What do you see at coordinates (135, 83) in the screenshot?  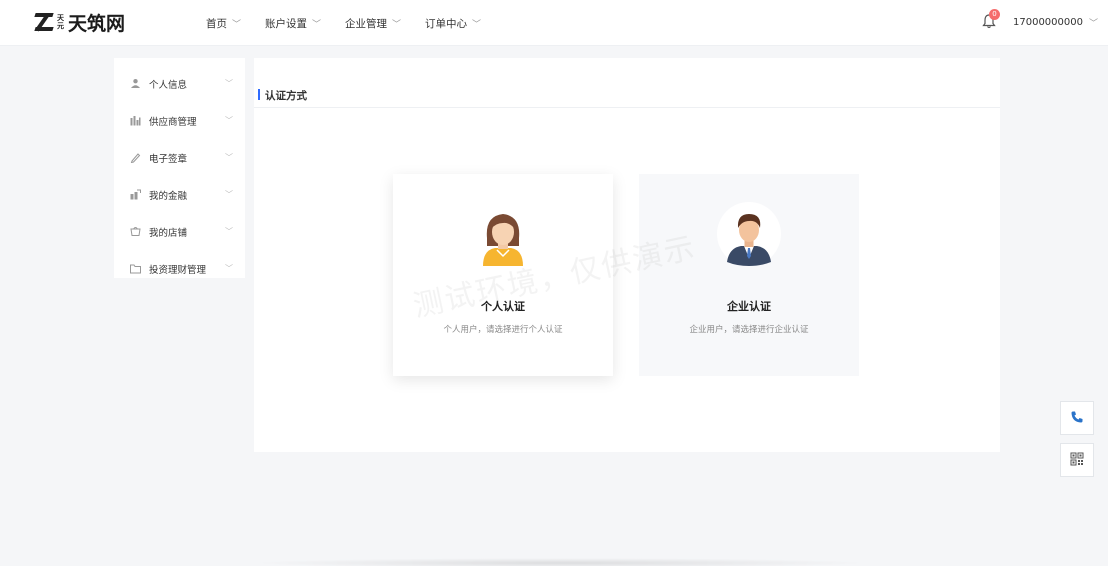 I see `user-icon` at bounding box center [135, 83].